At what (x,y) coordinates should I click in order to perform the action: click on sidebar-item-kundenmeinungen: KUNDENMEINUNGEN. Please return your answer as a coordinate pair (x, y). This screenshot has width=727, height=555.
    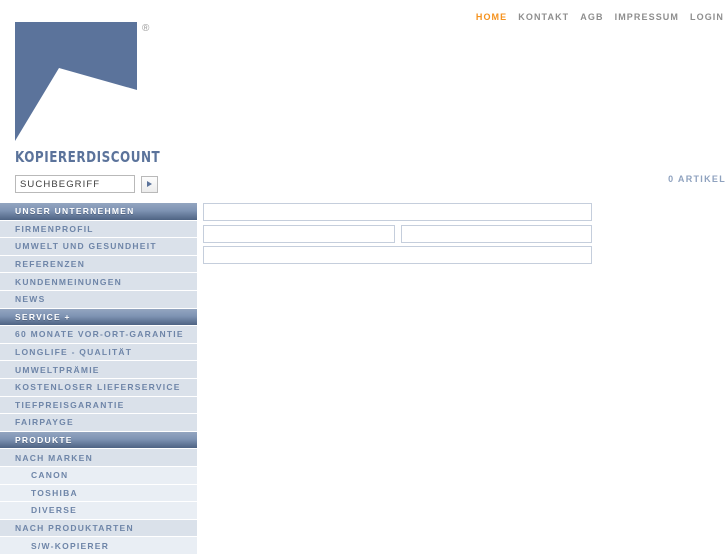
    Looking at the image, I should click on (98, 282).